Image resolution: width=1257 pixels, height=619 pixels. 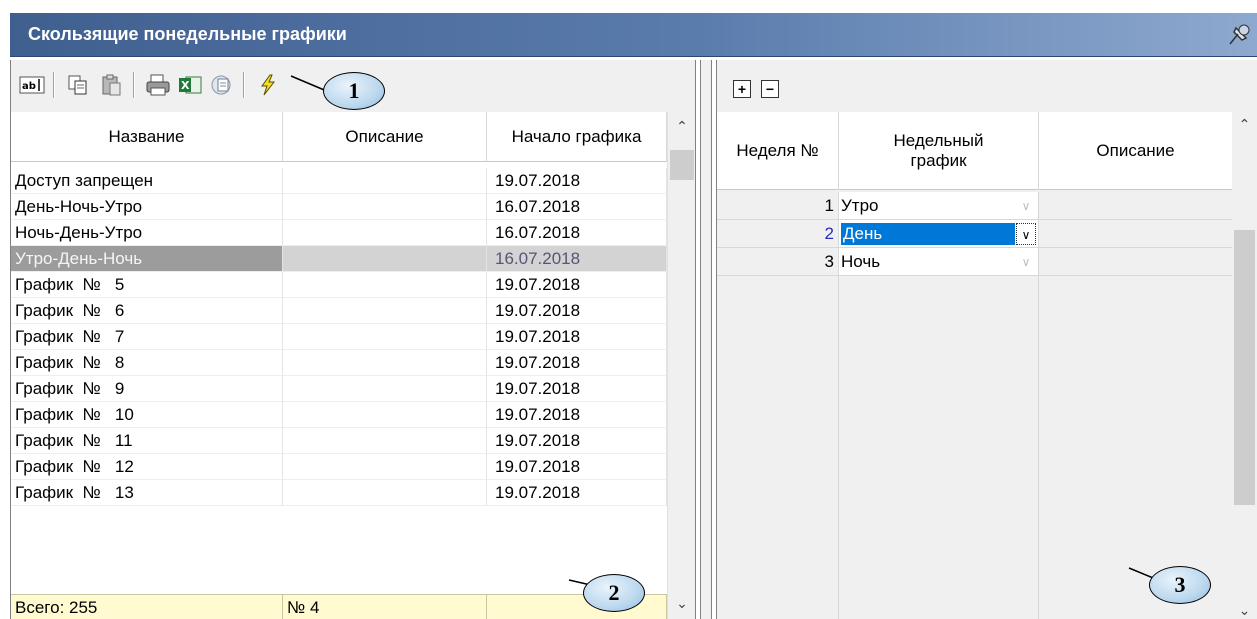 What do you see at coordinates (147, 415) in the screenshot?
I see `cell-name: График № 10` at bounding box center [147, 415].